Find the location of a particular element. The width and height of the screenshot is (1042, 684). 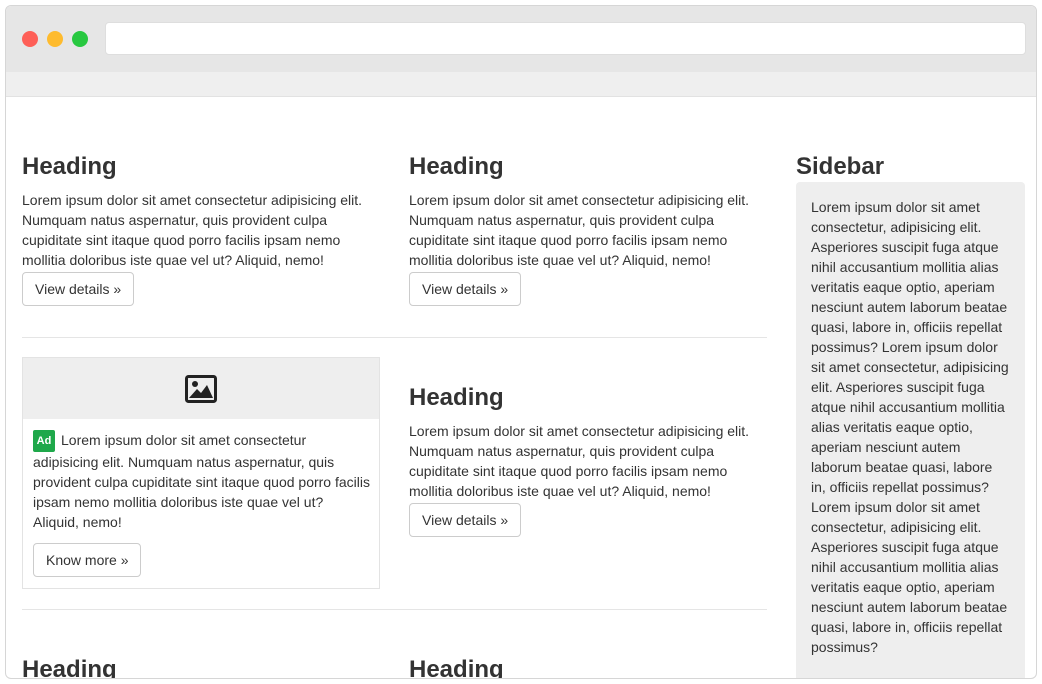

ad-image-placeholder is located at coordinates (201, 388).